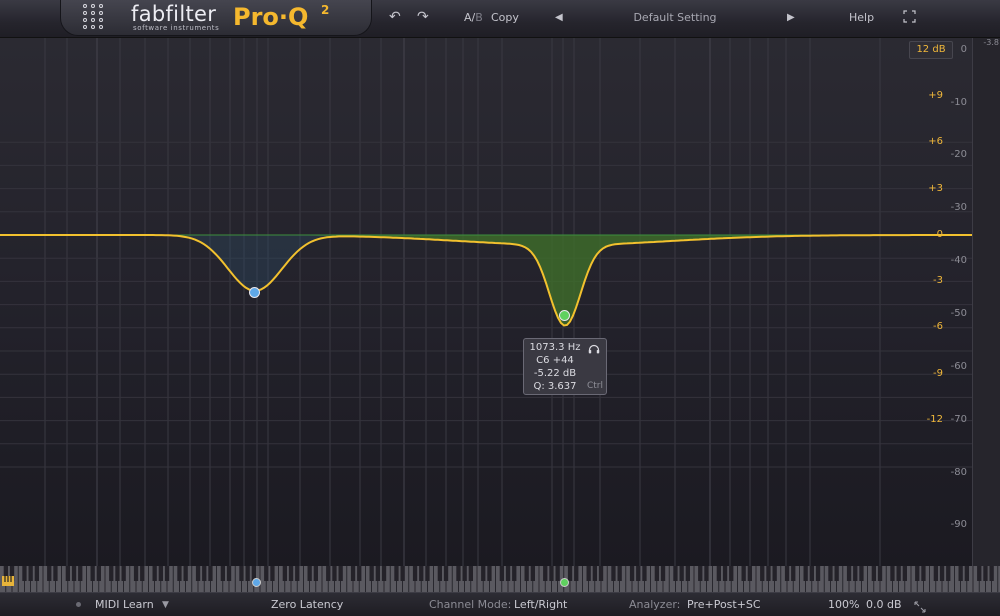  I want to click on fullscreen-icon, so click(909, 18).